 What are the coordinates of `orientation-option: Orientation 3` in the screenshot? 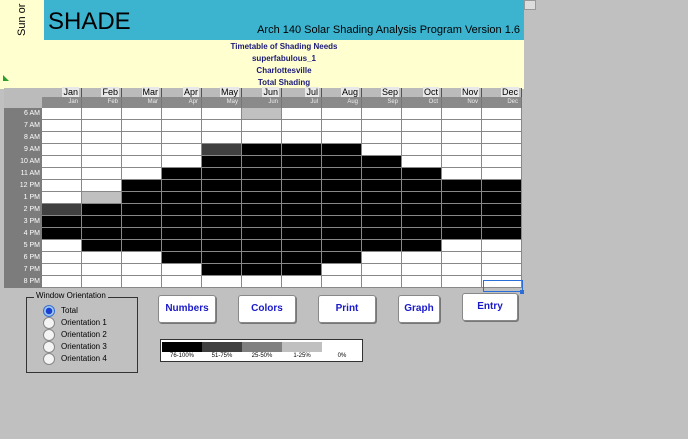 It's located at (88, 347).